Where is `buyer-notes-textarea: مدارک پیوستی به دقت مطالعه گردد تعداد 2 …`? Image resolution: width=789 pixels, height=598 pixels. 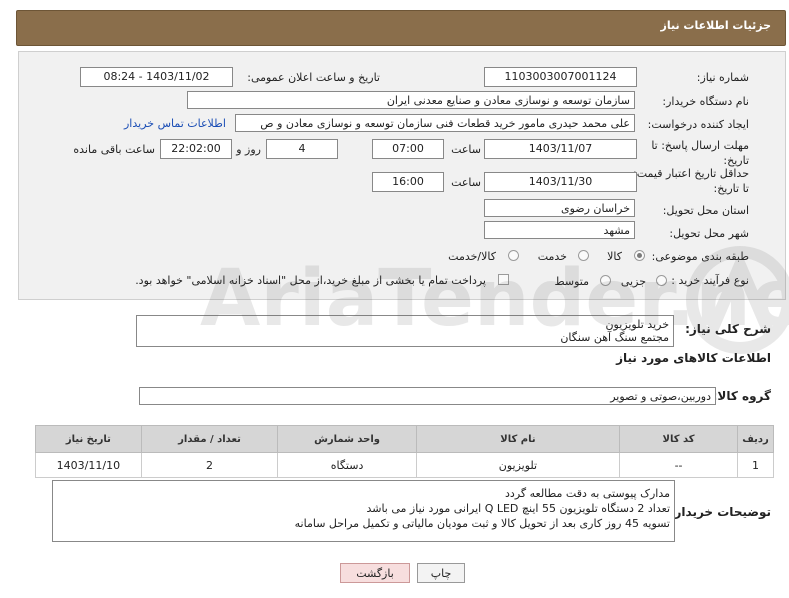 buyer-notes-textarea: مدارک پیوستی به دقت مطالعه گردد تعداد 2 … is located at coordinates (363, 511).